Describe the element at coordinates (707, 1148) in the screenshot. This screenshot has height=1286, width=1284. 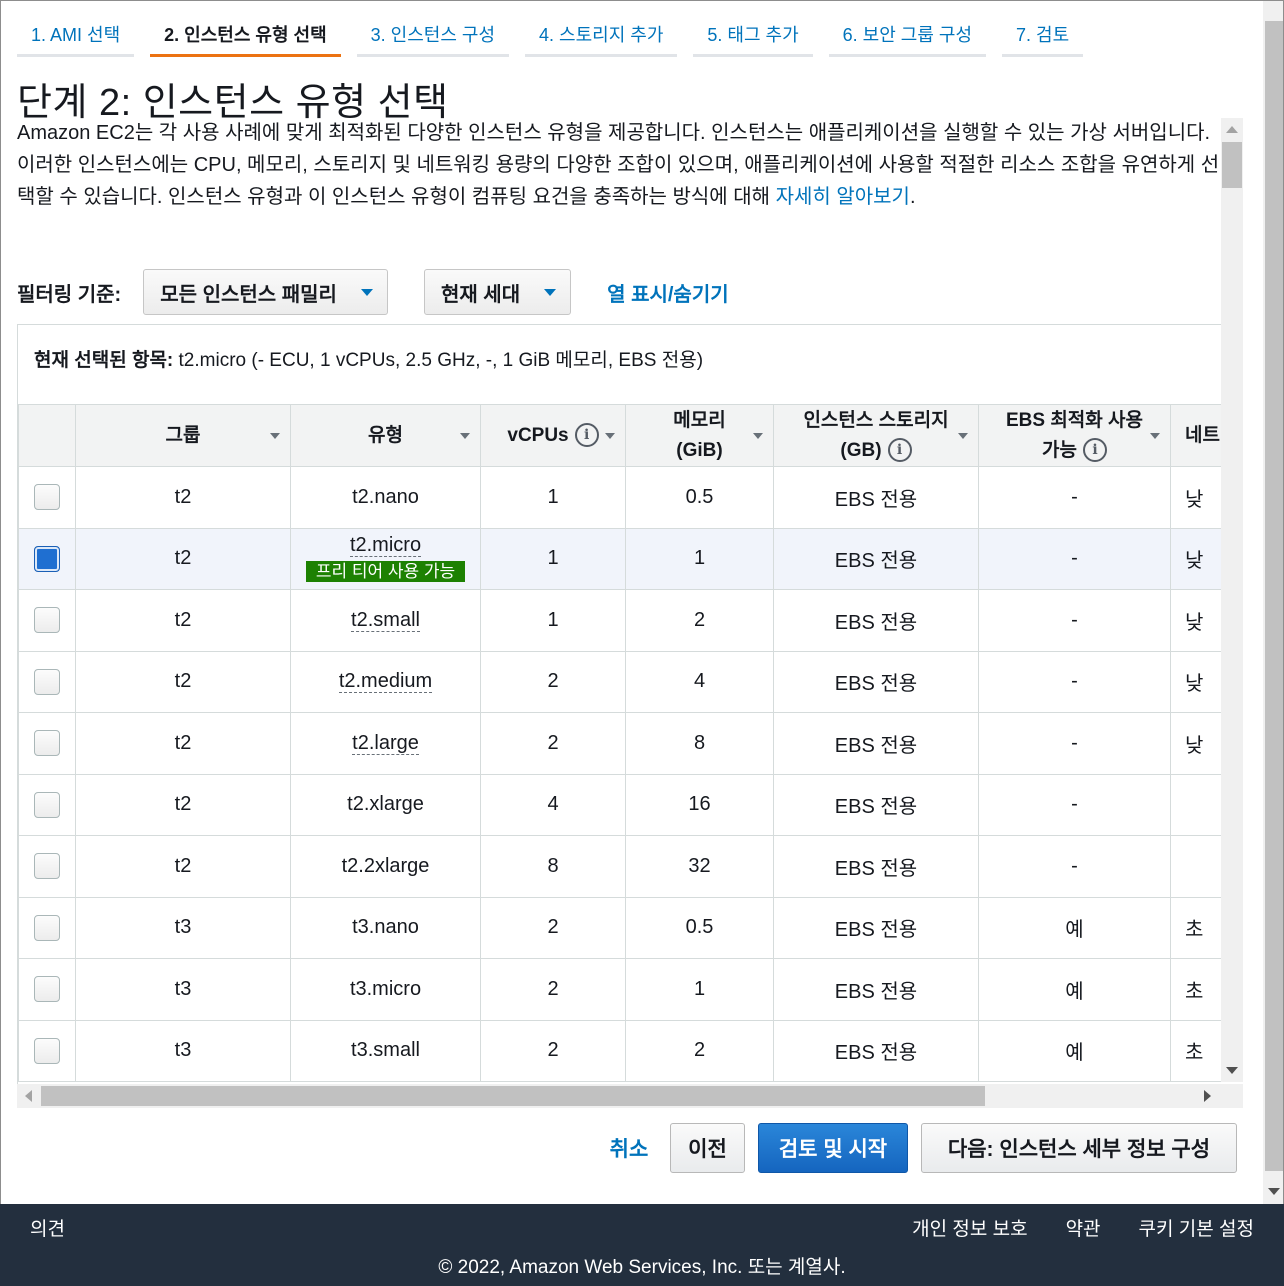
I see `previous-button: 이전` at that location.